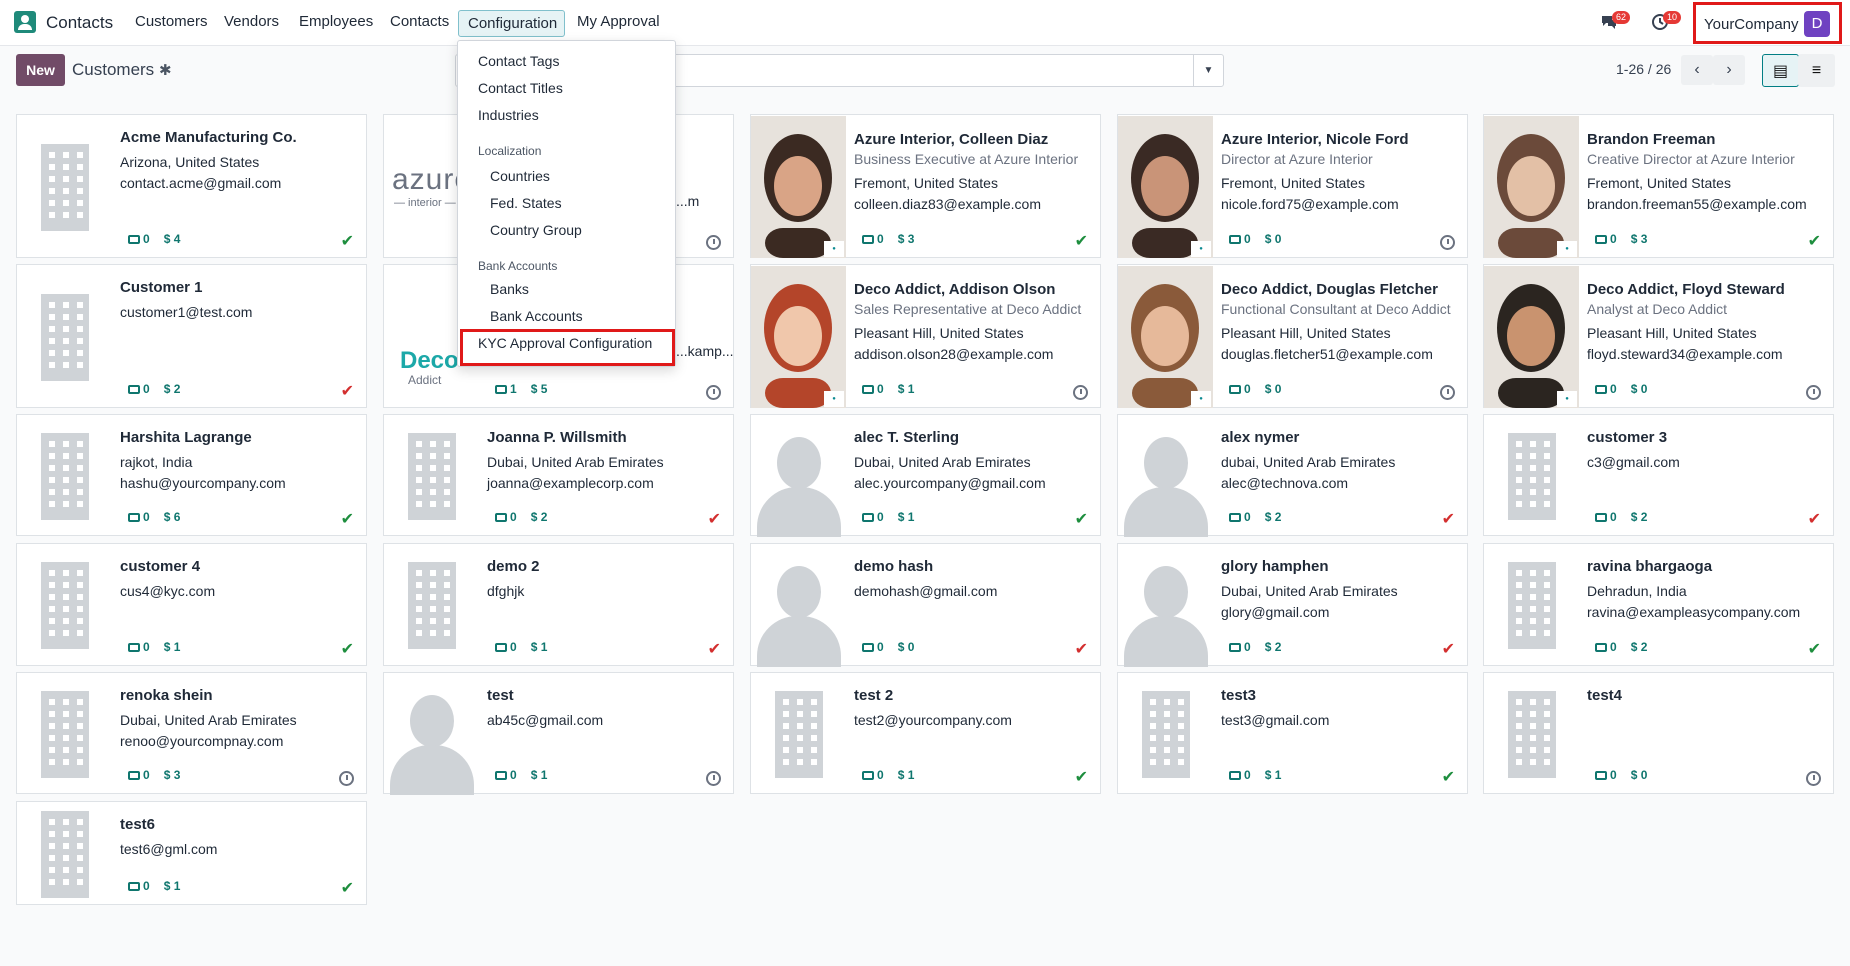 This screenshot has height=966, width=1850. I want to click on contact-card: test 2 test2@yourcompany.com 0 $ 1 ✔, so click(925, 733).